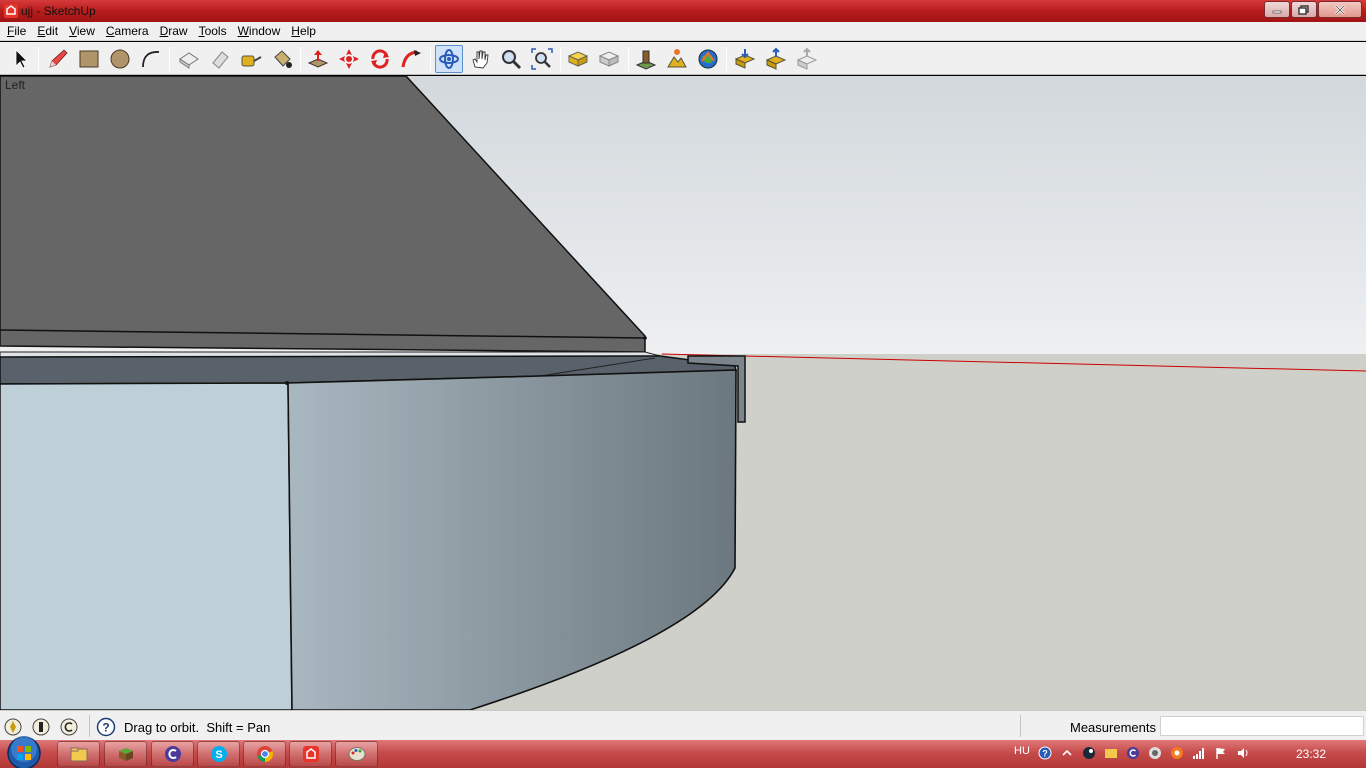 The image size is (1366, 768). What do you see at coordinates (58, 11) in the screenshot?
I see `window-title: ujj - SketchUp` at bounding box center [58, 11].